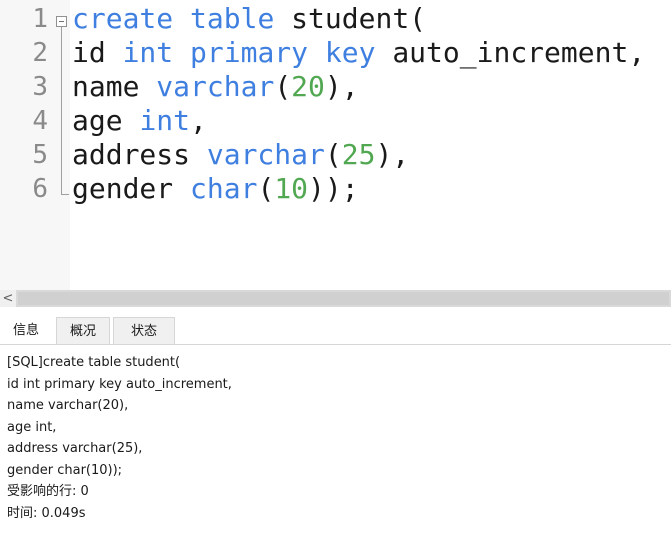 This screenshot has width=671, height=536. What do you see at coordinates (40, 19) in the screenshot?
I see `line-number: 1` at bounding box center [40, 19].